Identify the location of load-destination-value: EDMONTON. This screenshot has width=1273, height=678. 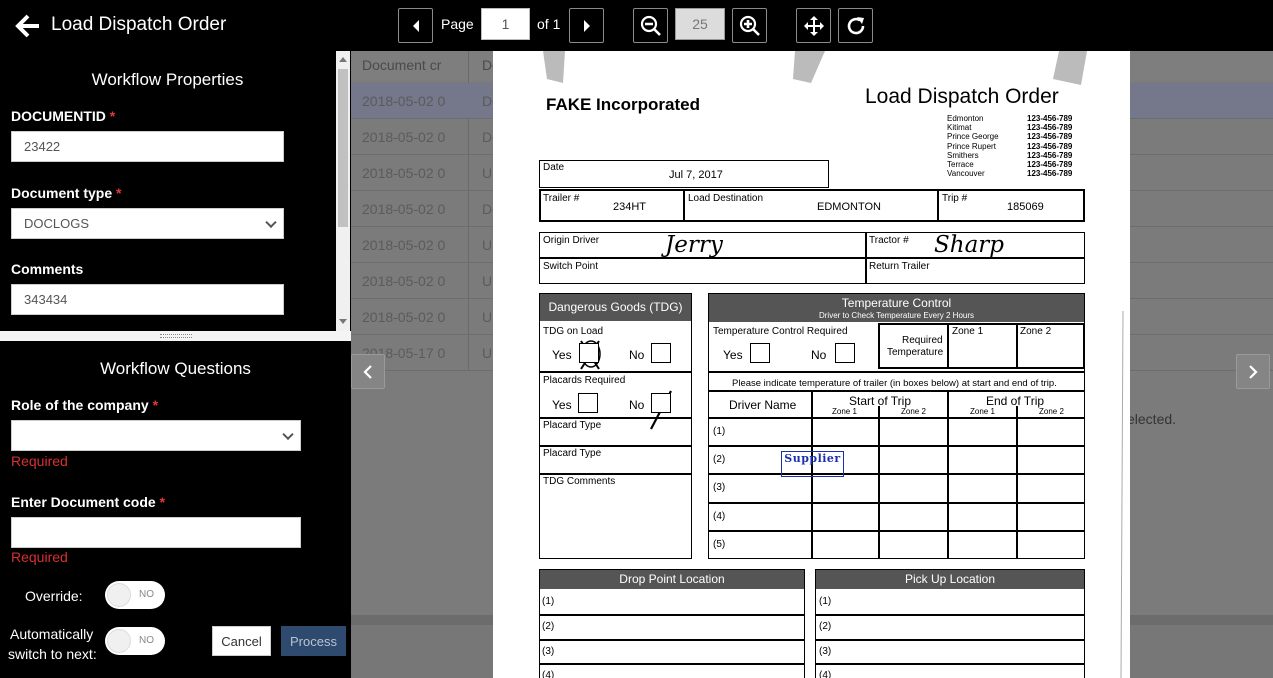
(849, 207).